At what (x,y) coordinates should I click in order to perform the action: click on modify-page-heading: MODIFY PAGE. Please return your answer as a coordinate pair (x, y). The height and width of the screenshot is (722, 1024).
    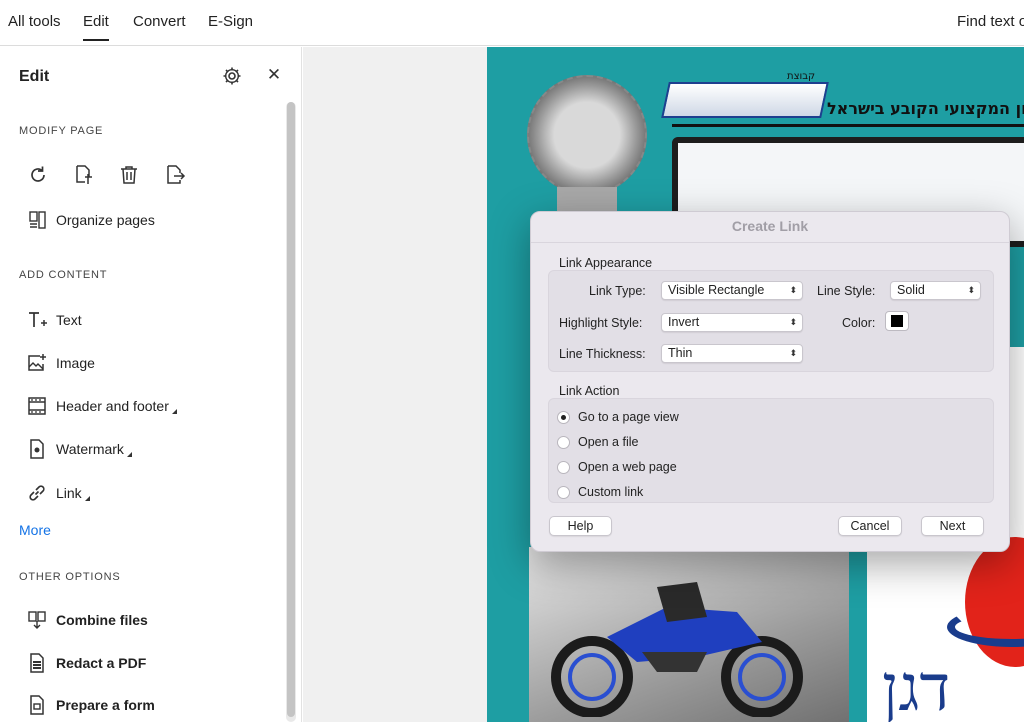
    Looking at the image, I should click on (61, 131).